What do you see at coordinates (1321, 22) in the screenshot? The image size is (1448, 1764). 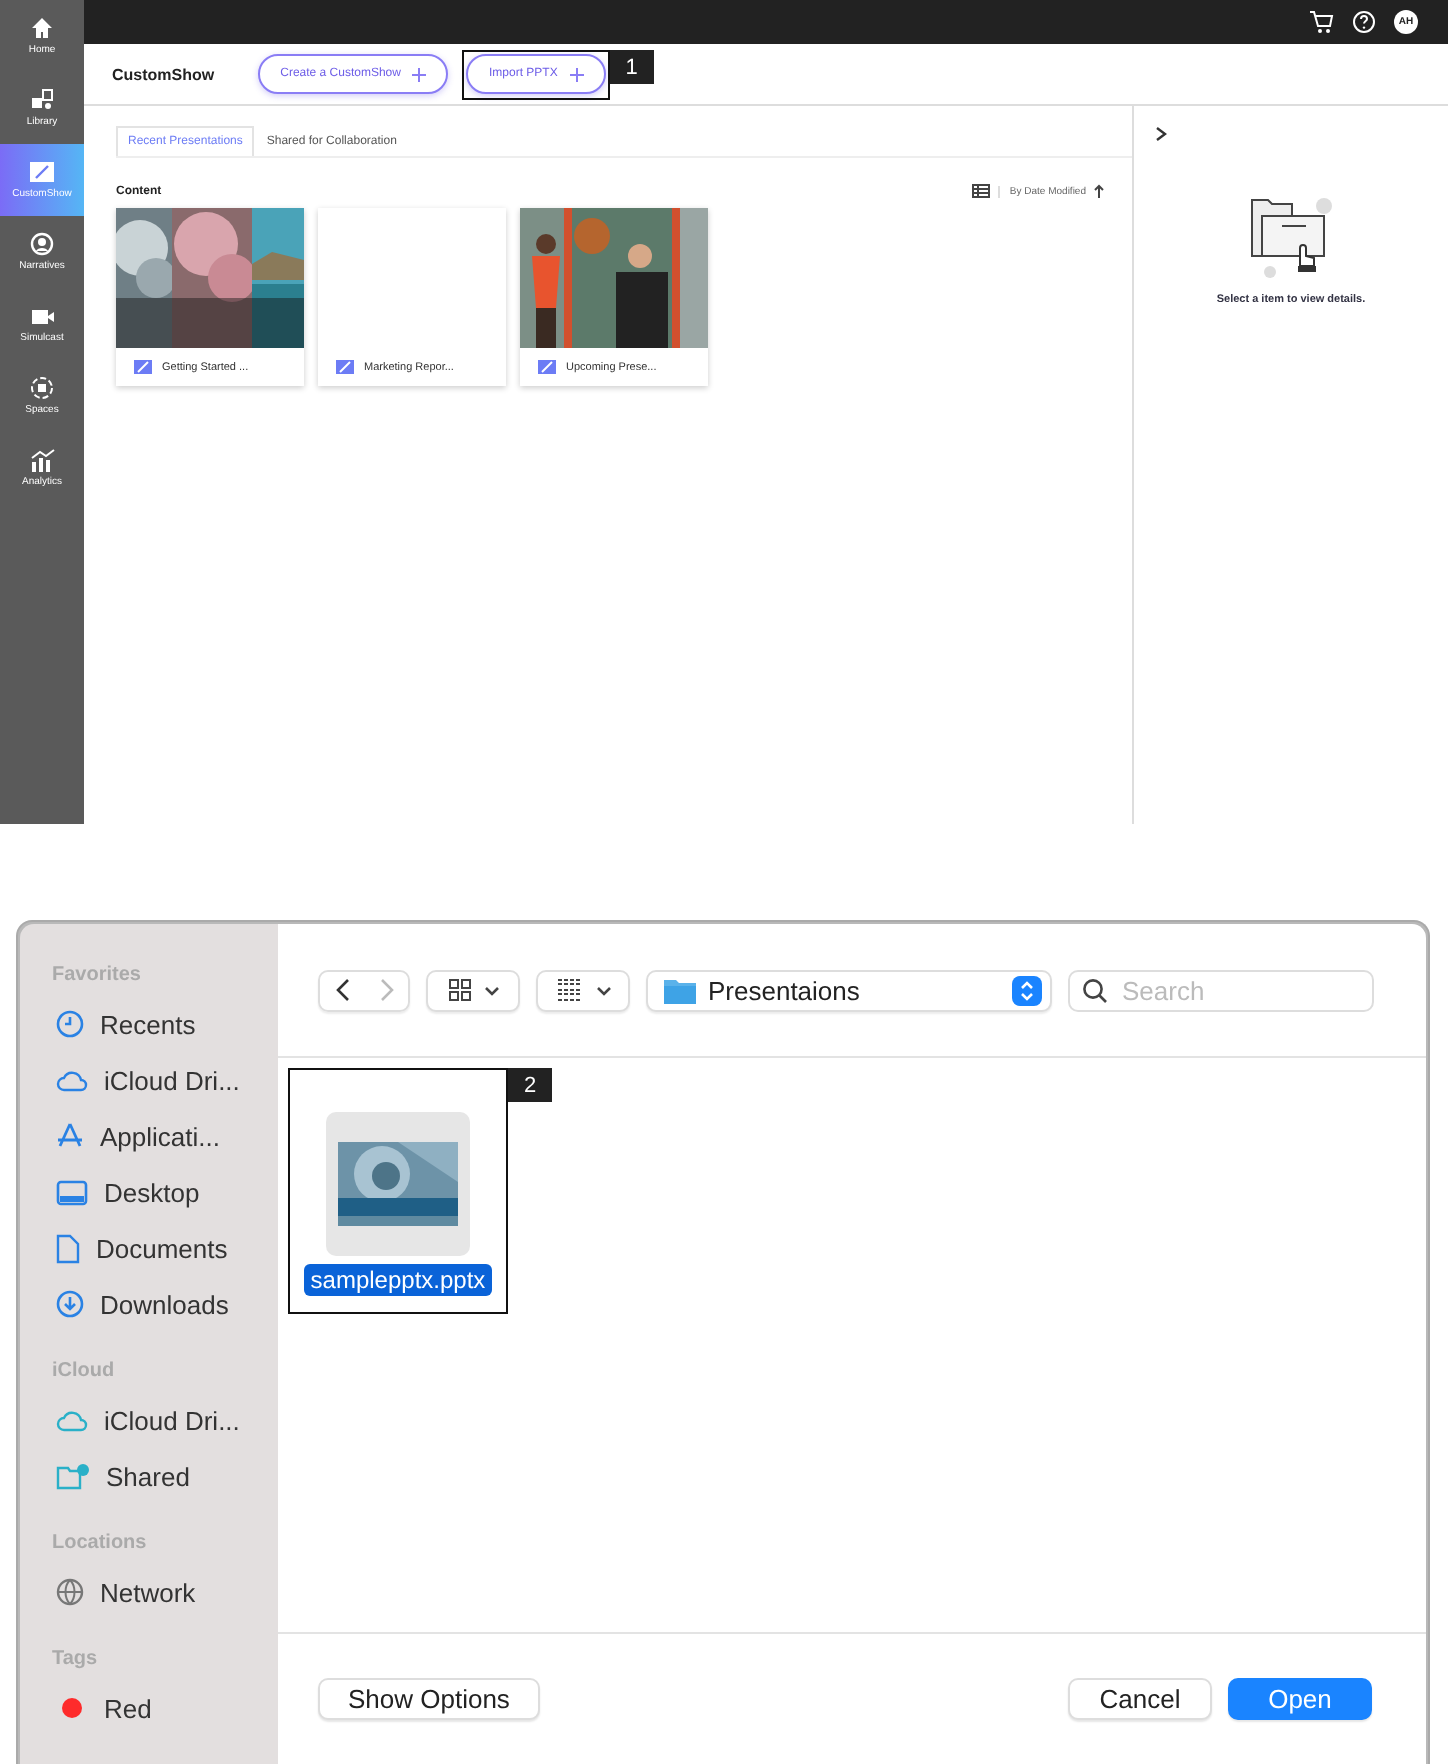 I see `cart-icon` at bounding box center [1321, 22].